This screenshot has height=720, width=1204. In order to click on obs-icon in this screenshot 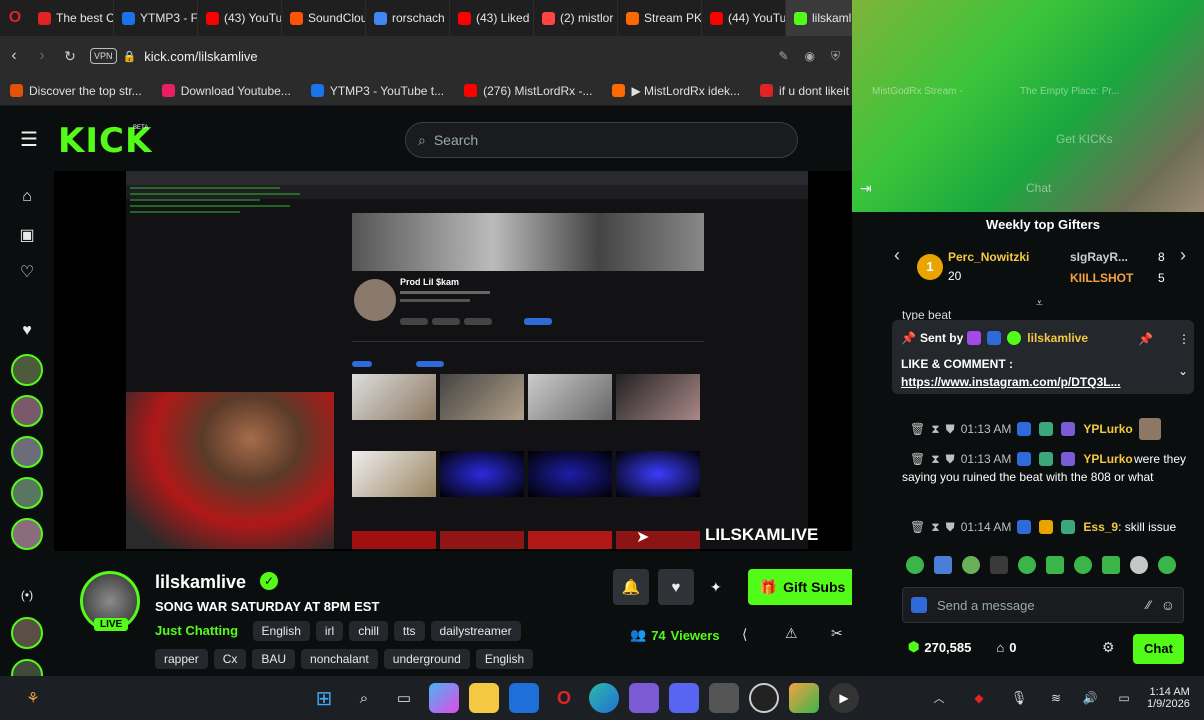, I will do `click(764, 698)`.